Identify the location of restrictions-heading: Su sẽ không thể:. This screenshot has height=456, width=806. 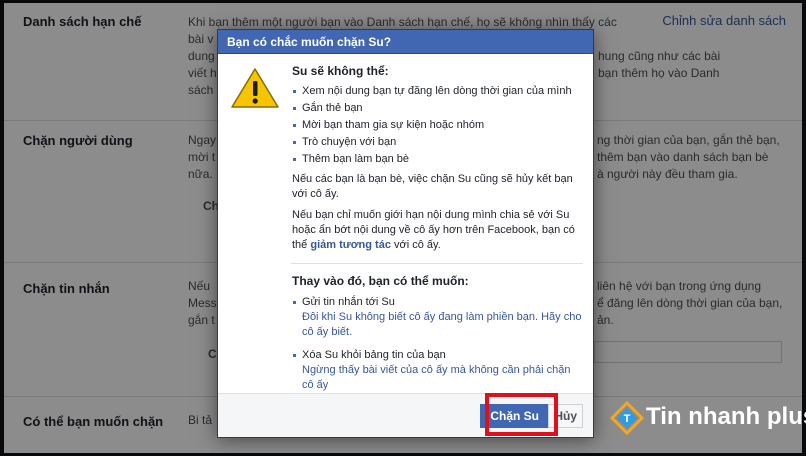
(340, 71).